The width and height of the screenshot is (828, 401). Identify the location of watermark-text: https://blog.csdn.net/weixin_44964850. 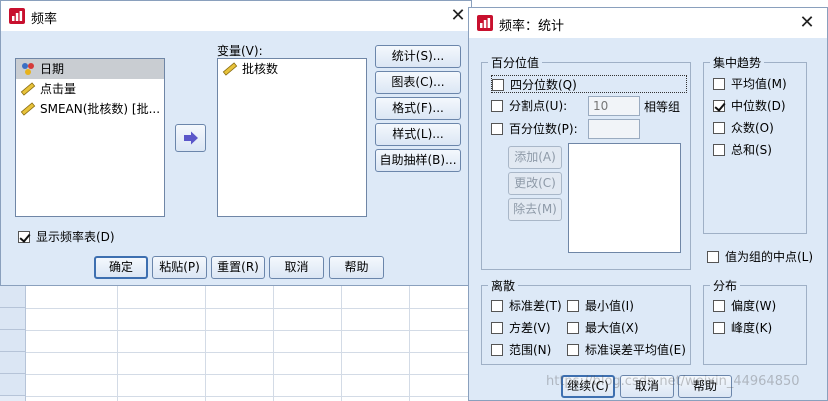
(673, 381).